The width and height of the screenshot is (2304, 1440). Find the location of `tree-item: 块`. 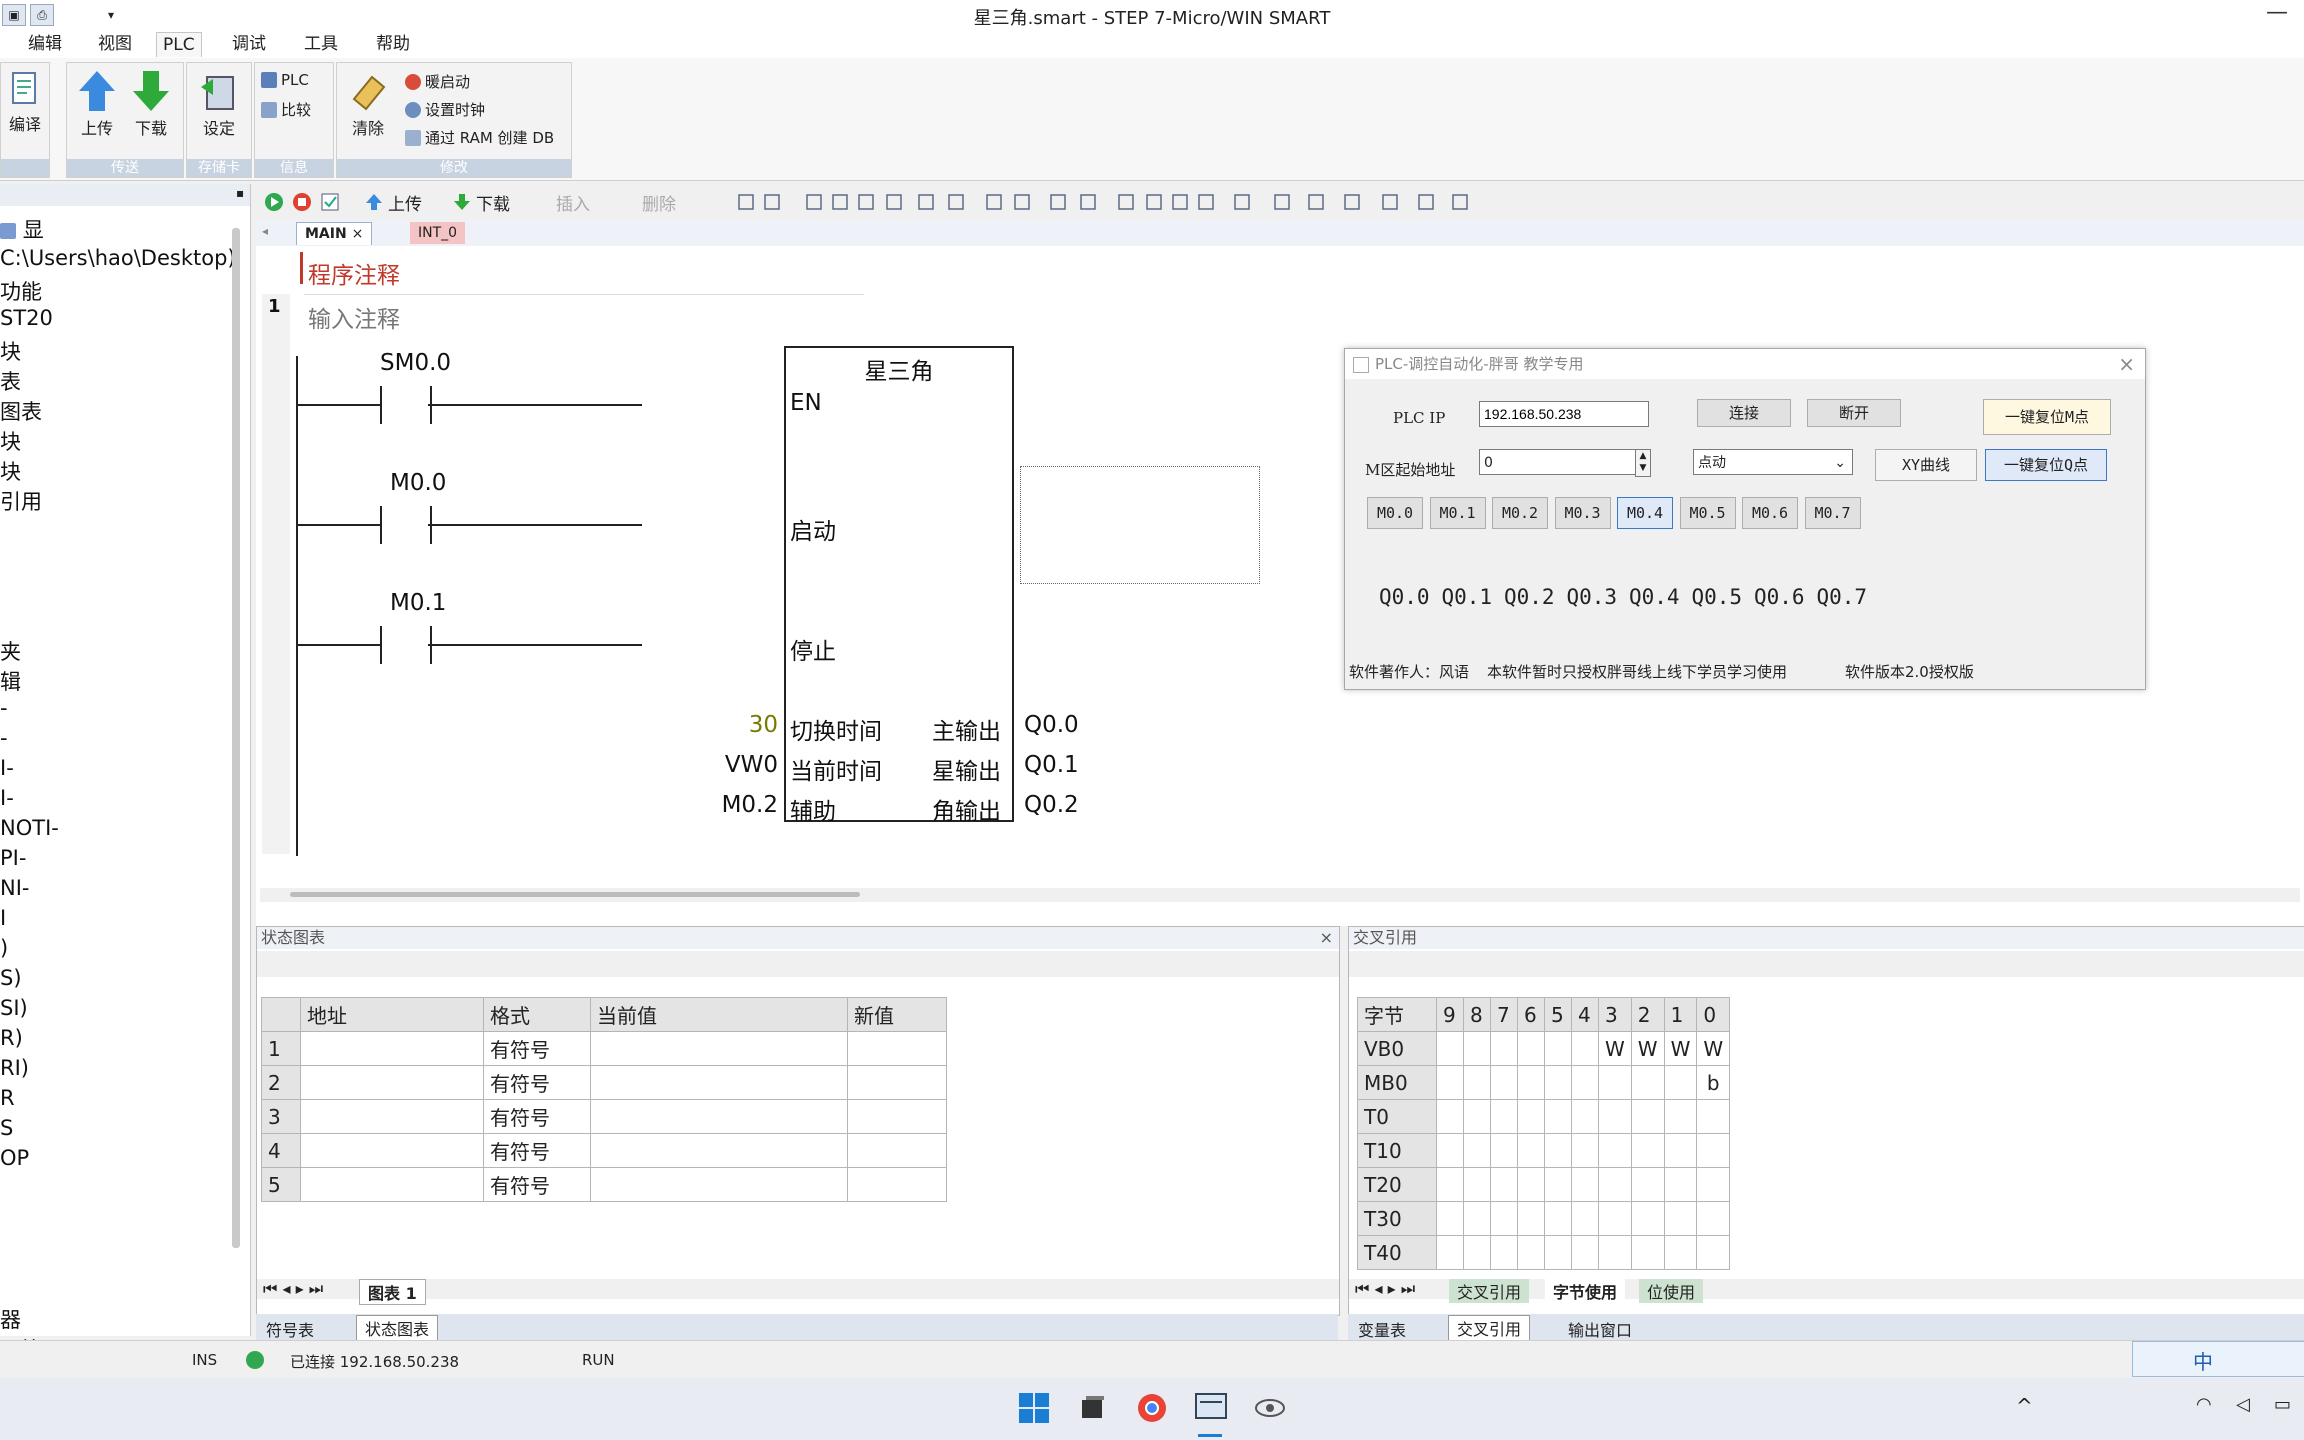

tree-item: 块 is located at coordinates (10, 471).